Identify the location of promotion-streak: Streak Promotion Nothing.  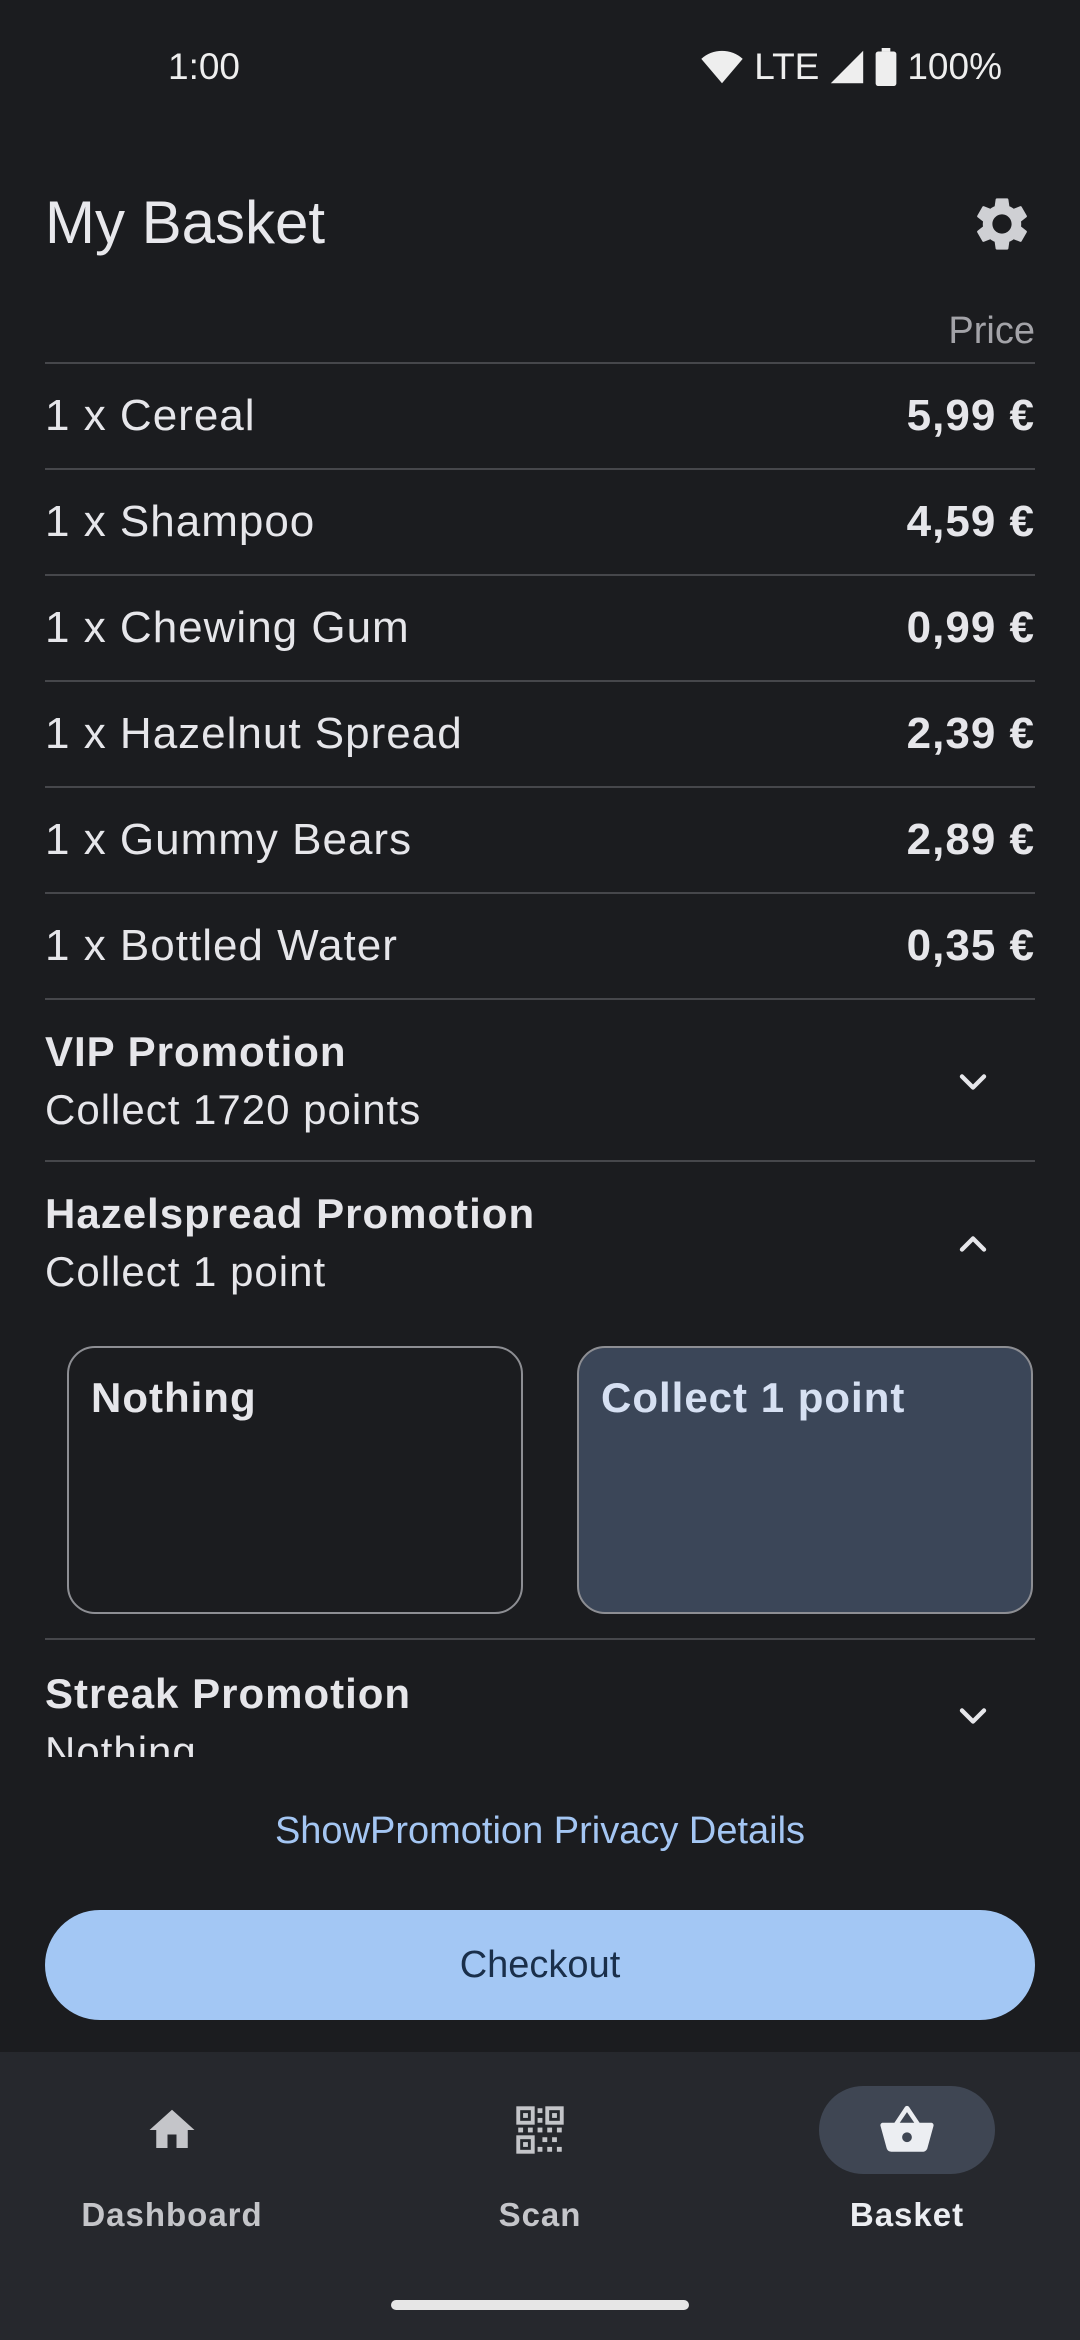
(540, 1698).